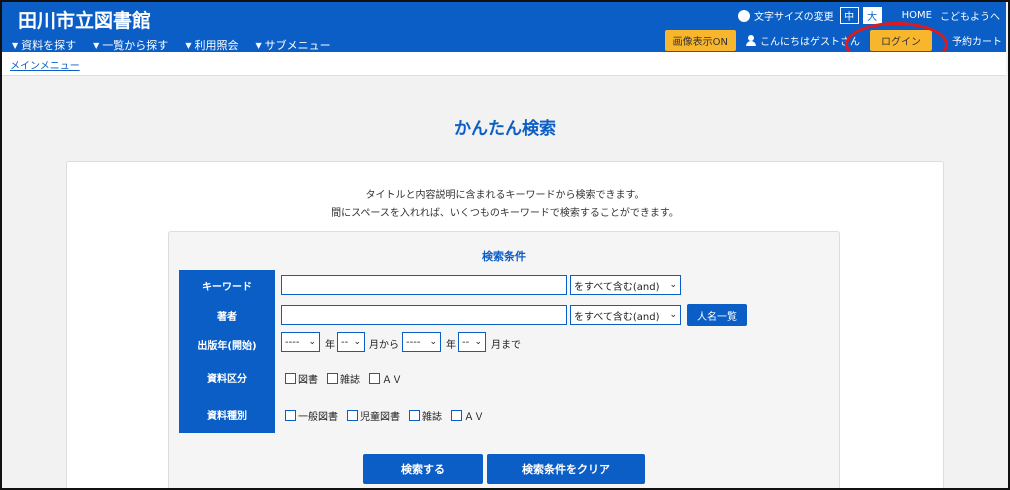  Describe the element at coordinates (506, 345) in the screenshot. I see `month-to-unit: 月まで` at that location.